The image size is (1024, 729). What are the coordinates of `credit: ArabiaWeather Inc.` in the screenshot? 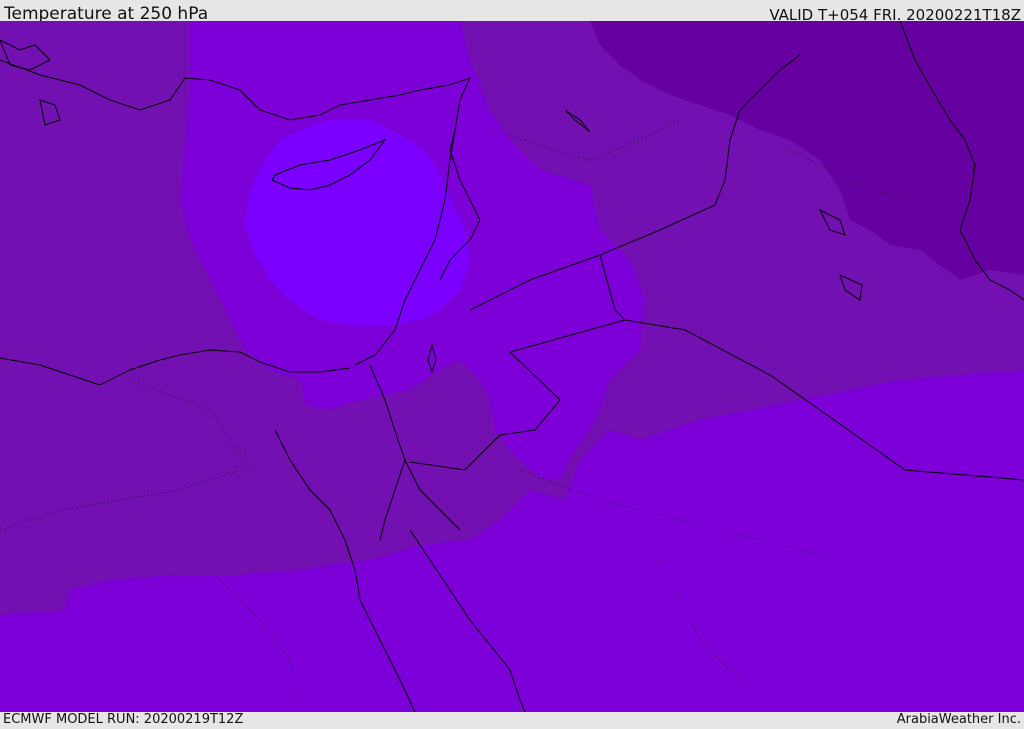 It's located at (958, 719).